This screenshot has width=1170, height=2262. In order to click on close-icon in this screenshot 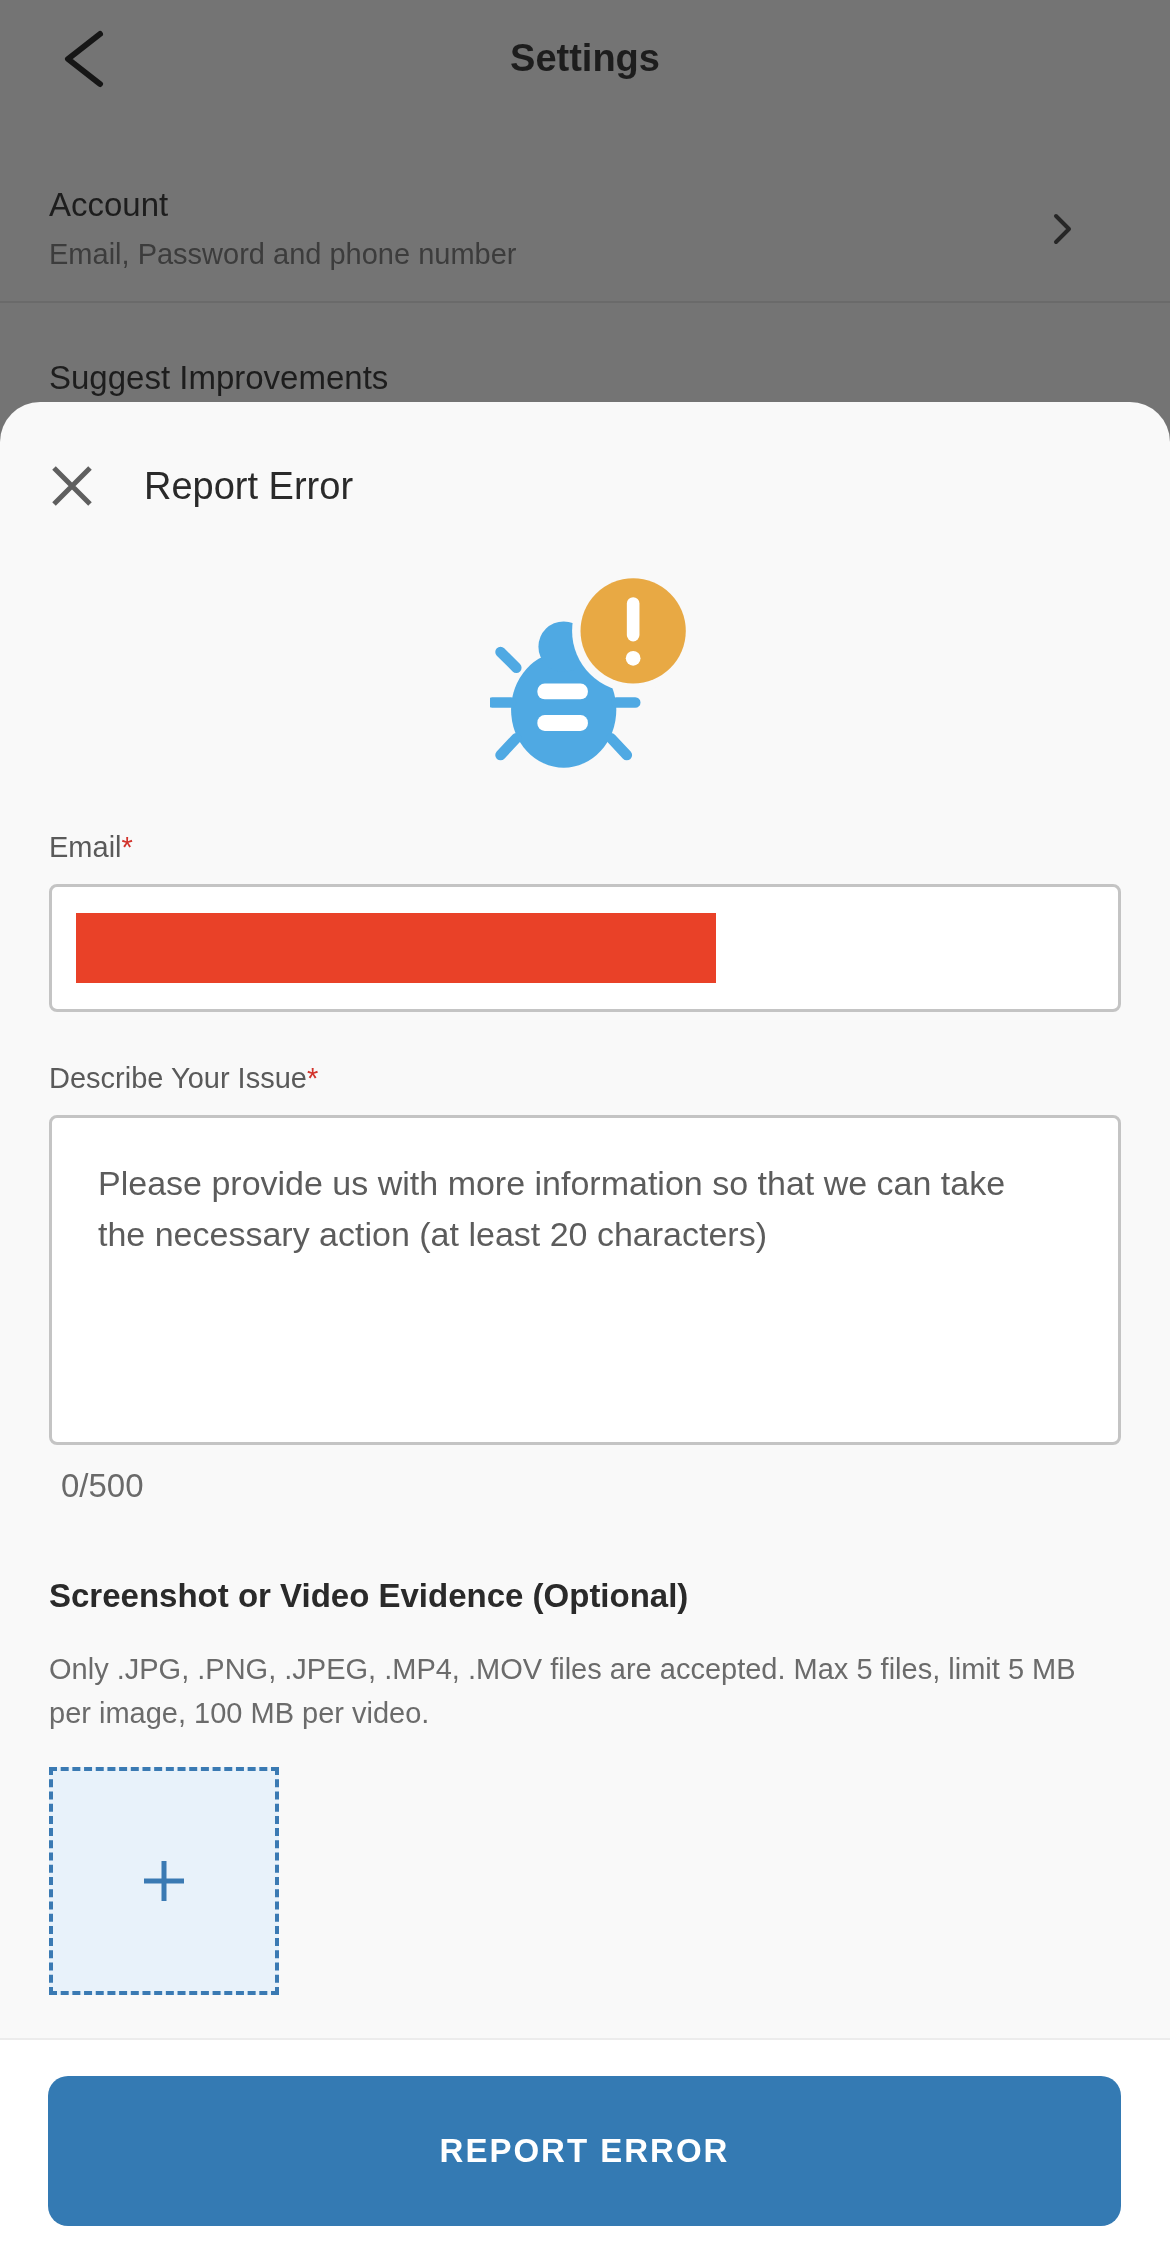, I will do `click(72, 486)`.